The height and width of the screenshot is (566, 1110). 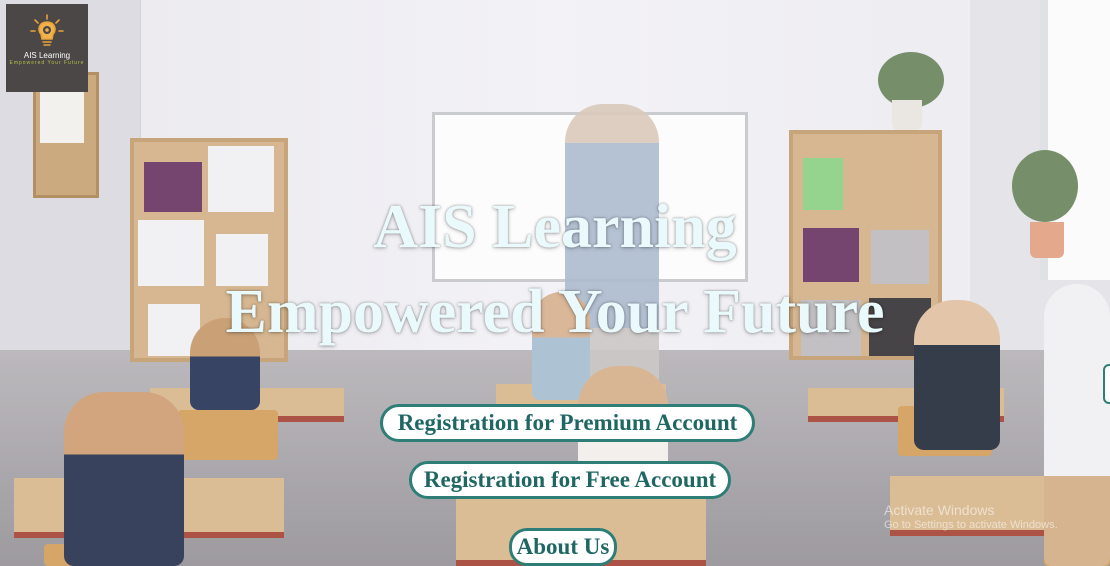 What do you see at coordinates (555, 312) in the screenshot?
I see `hero-title-line-2: Empowered Your Future` at bounding box center [555, 312].